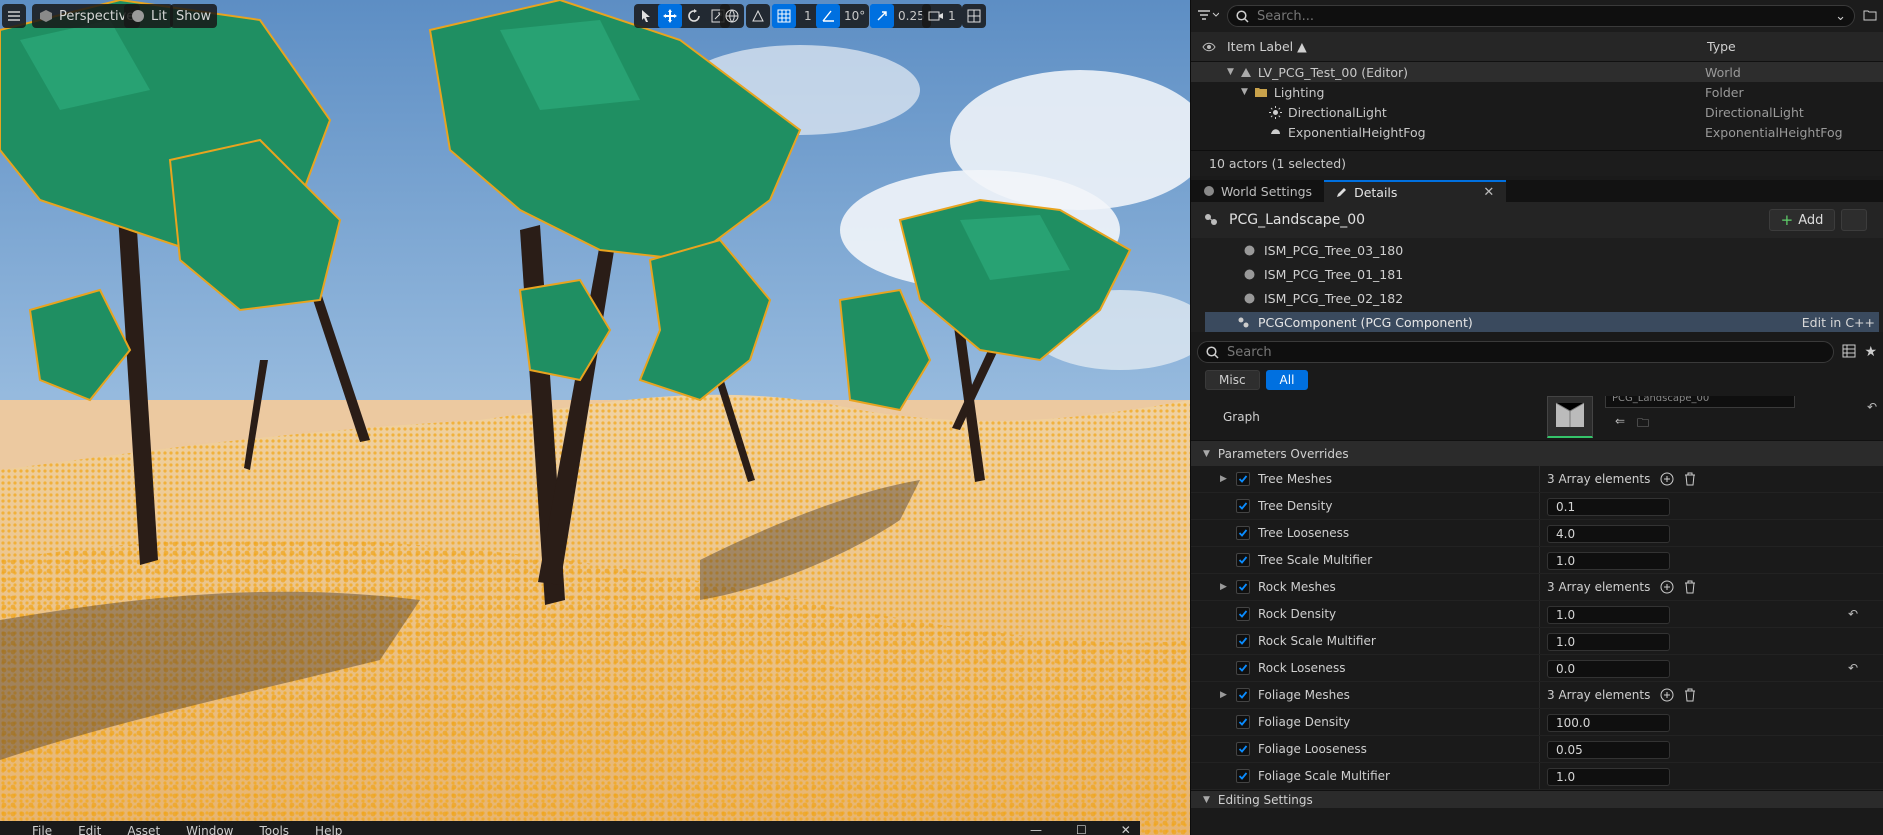  I want to click on grid-snap-control: 1, so click(796, 16).